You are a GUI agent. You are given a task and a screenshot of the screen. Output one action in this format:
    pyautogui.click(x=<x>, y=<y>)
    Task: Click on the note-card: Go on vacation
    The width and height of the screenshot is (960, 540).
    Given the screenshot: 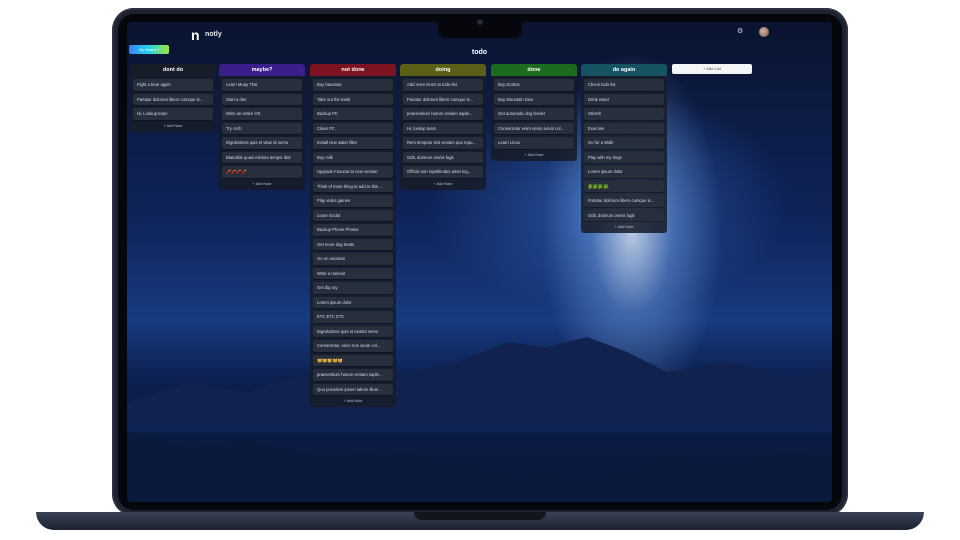 What is the action you would take?
    pyautogui.click(x=353, y=259)
    